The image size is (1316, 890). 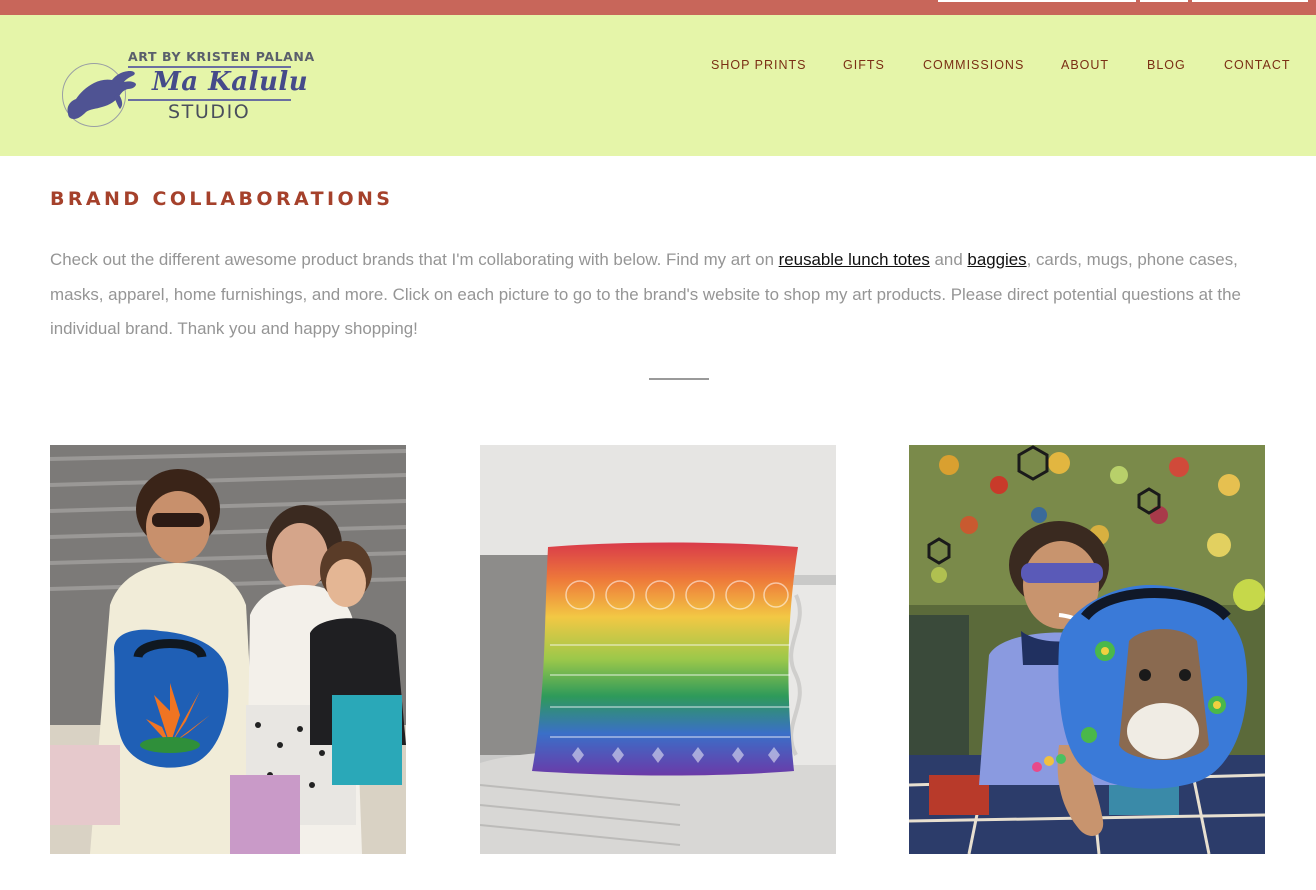 I want to click on brand-image-donkey-tote, so click(x=1087, y=649).